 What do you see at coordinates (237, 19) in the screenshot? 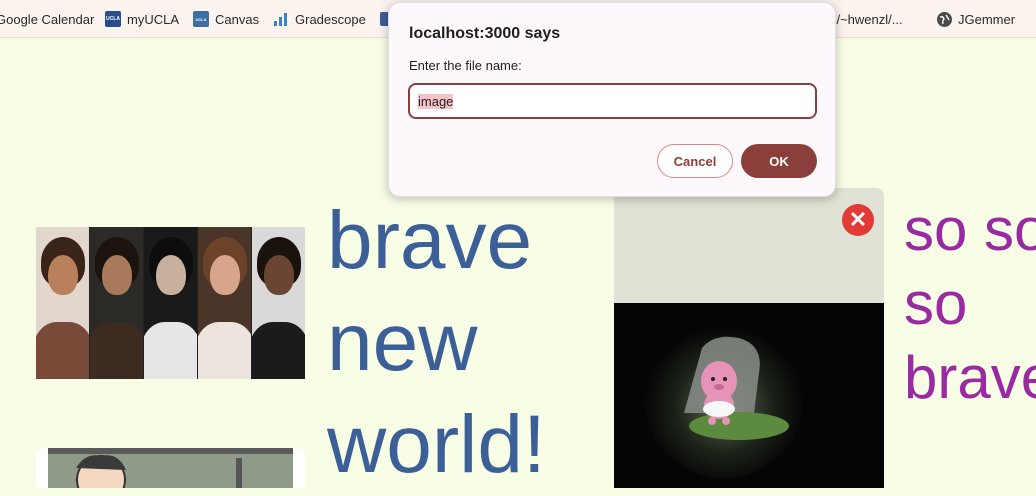
I see `bookmark-label: Canvas` at bounding box center [237, 19].